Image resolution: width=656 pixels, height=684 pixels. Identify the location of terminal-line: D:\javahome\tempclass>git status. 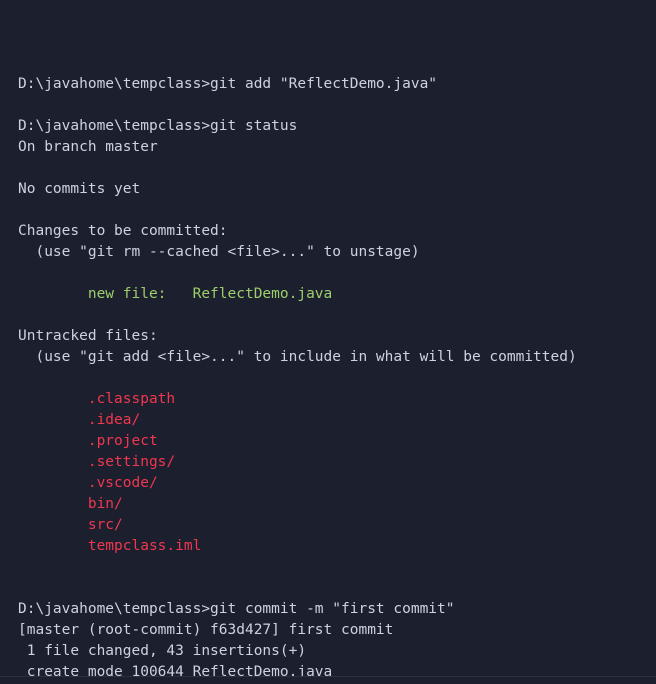
(158, 126).